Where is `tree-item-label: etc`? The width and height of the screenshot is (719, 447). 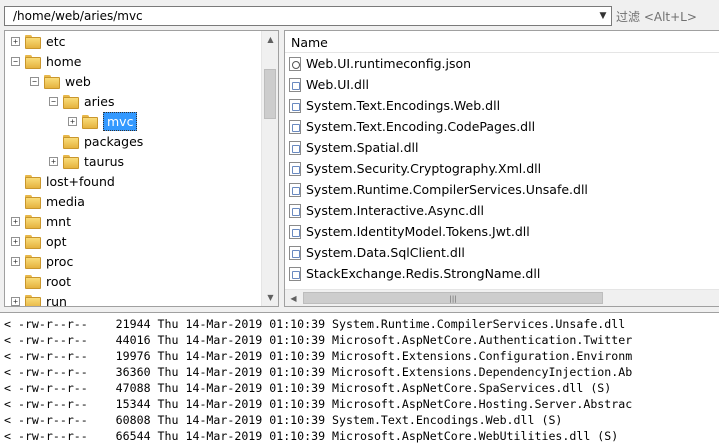 tree-item-label: etc is located at coordinates (56, 41).